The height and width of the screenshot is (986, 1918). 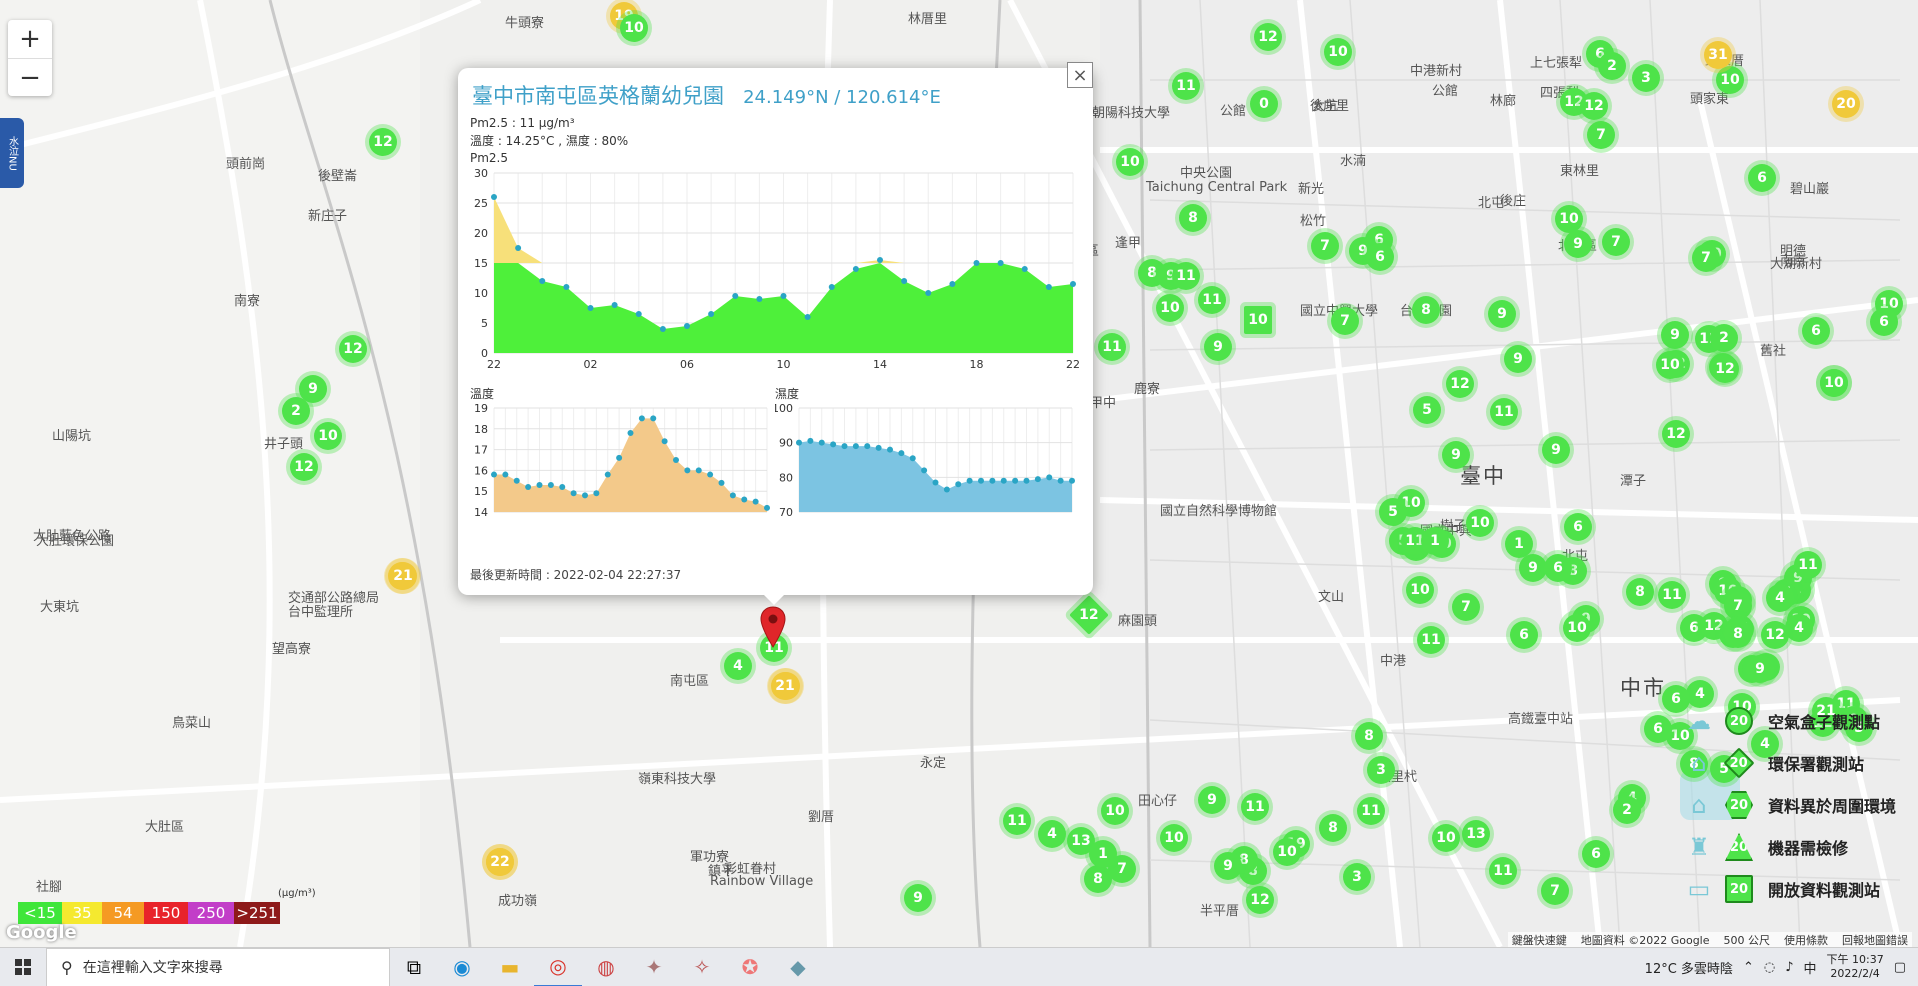 What do you see at coordinates (1769, 967) in the screenshot?
I see `network-icon: ◌` at bounding box center [1769, 967].